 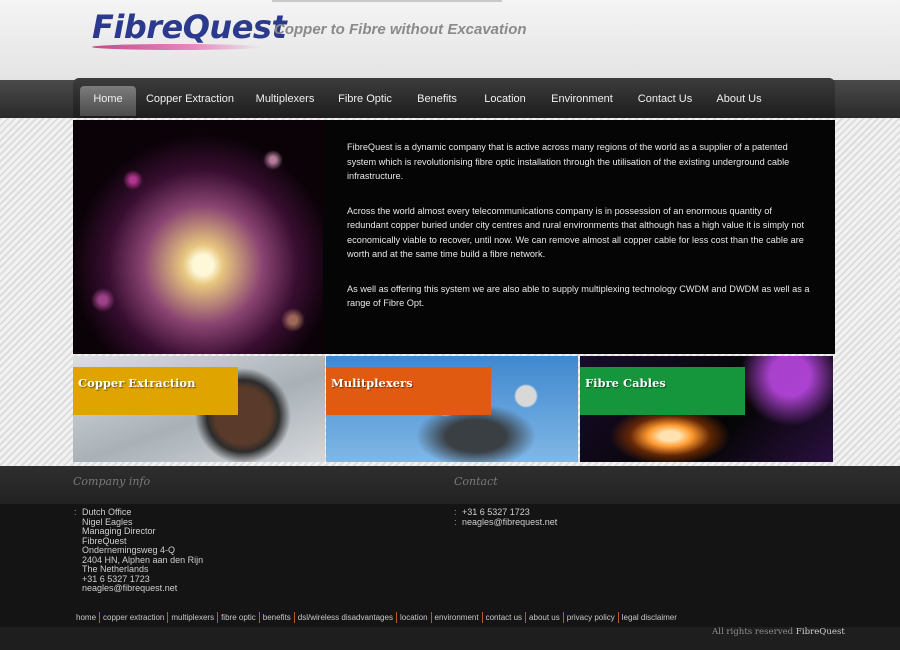 What do you see at coordinates (177, 47) in the screenshot?
I see `logo-swoosh` at bounding box center [177, 47].